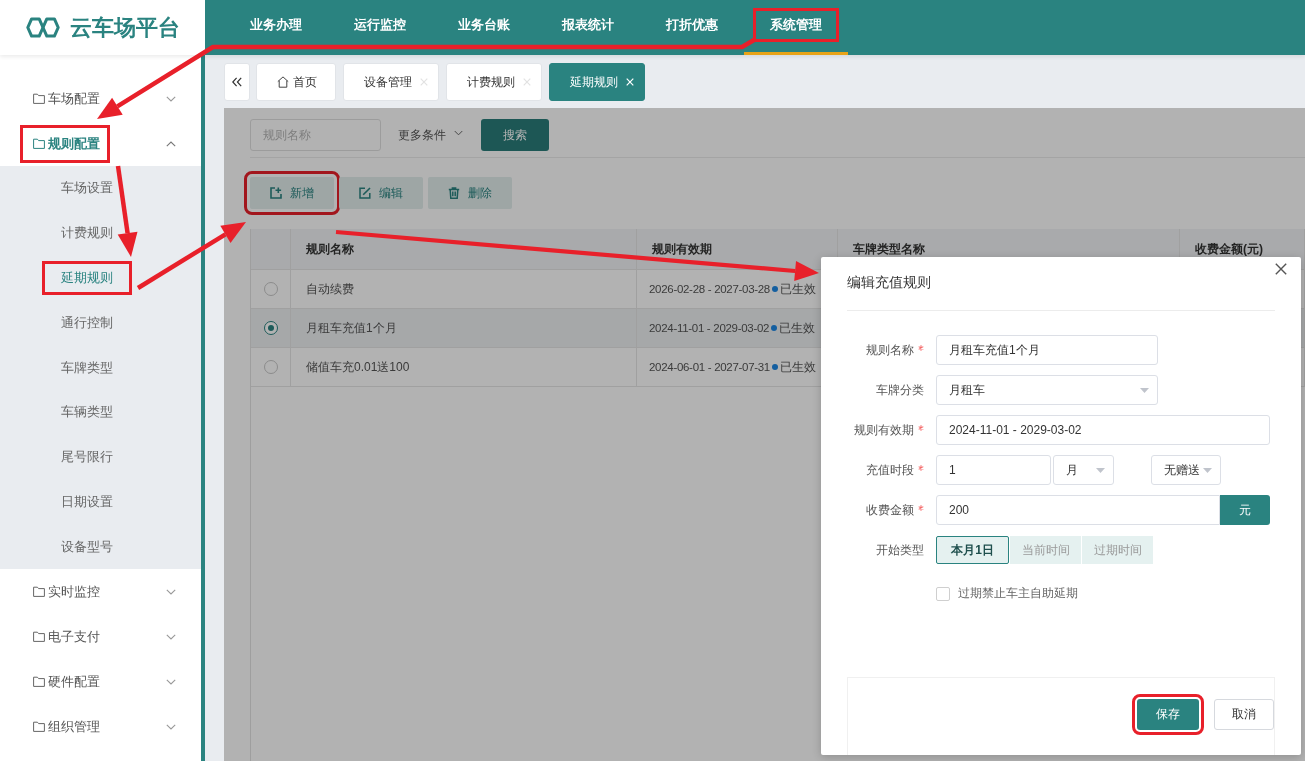  Describe the element at coordinates (709, 367) in the screenshot. I see `date-range-text: 2024-06-01 - 2027-07-31` at that location.